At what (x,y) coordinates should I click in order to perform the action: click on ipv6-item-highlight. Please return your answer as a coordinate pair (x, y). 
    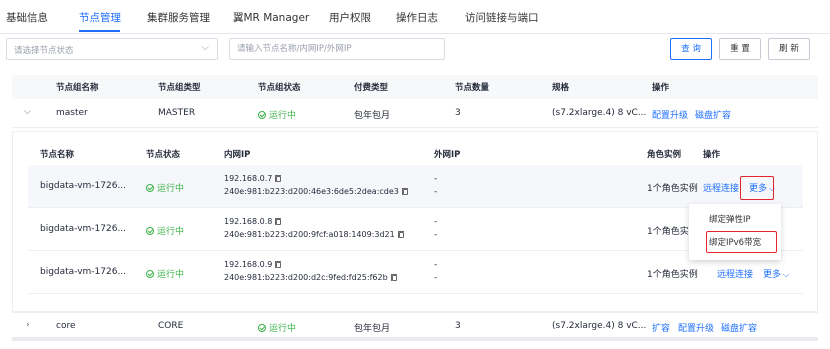
    Looking at the image, I should click on (741, 242).